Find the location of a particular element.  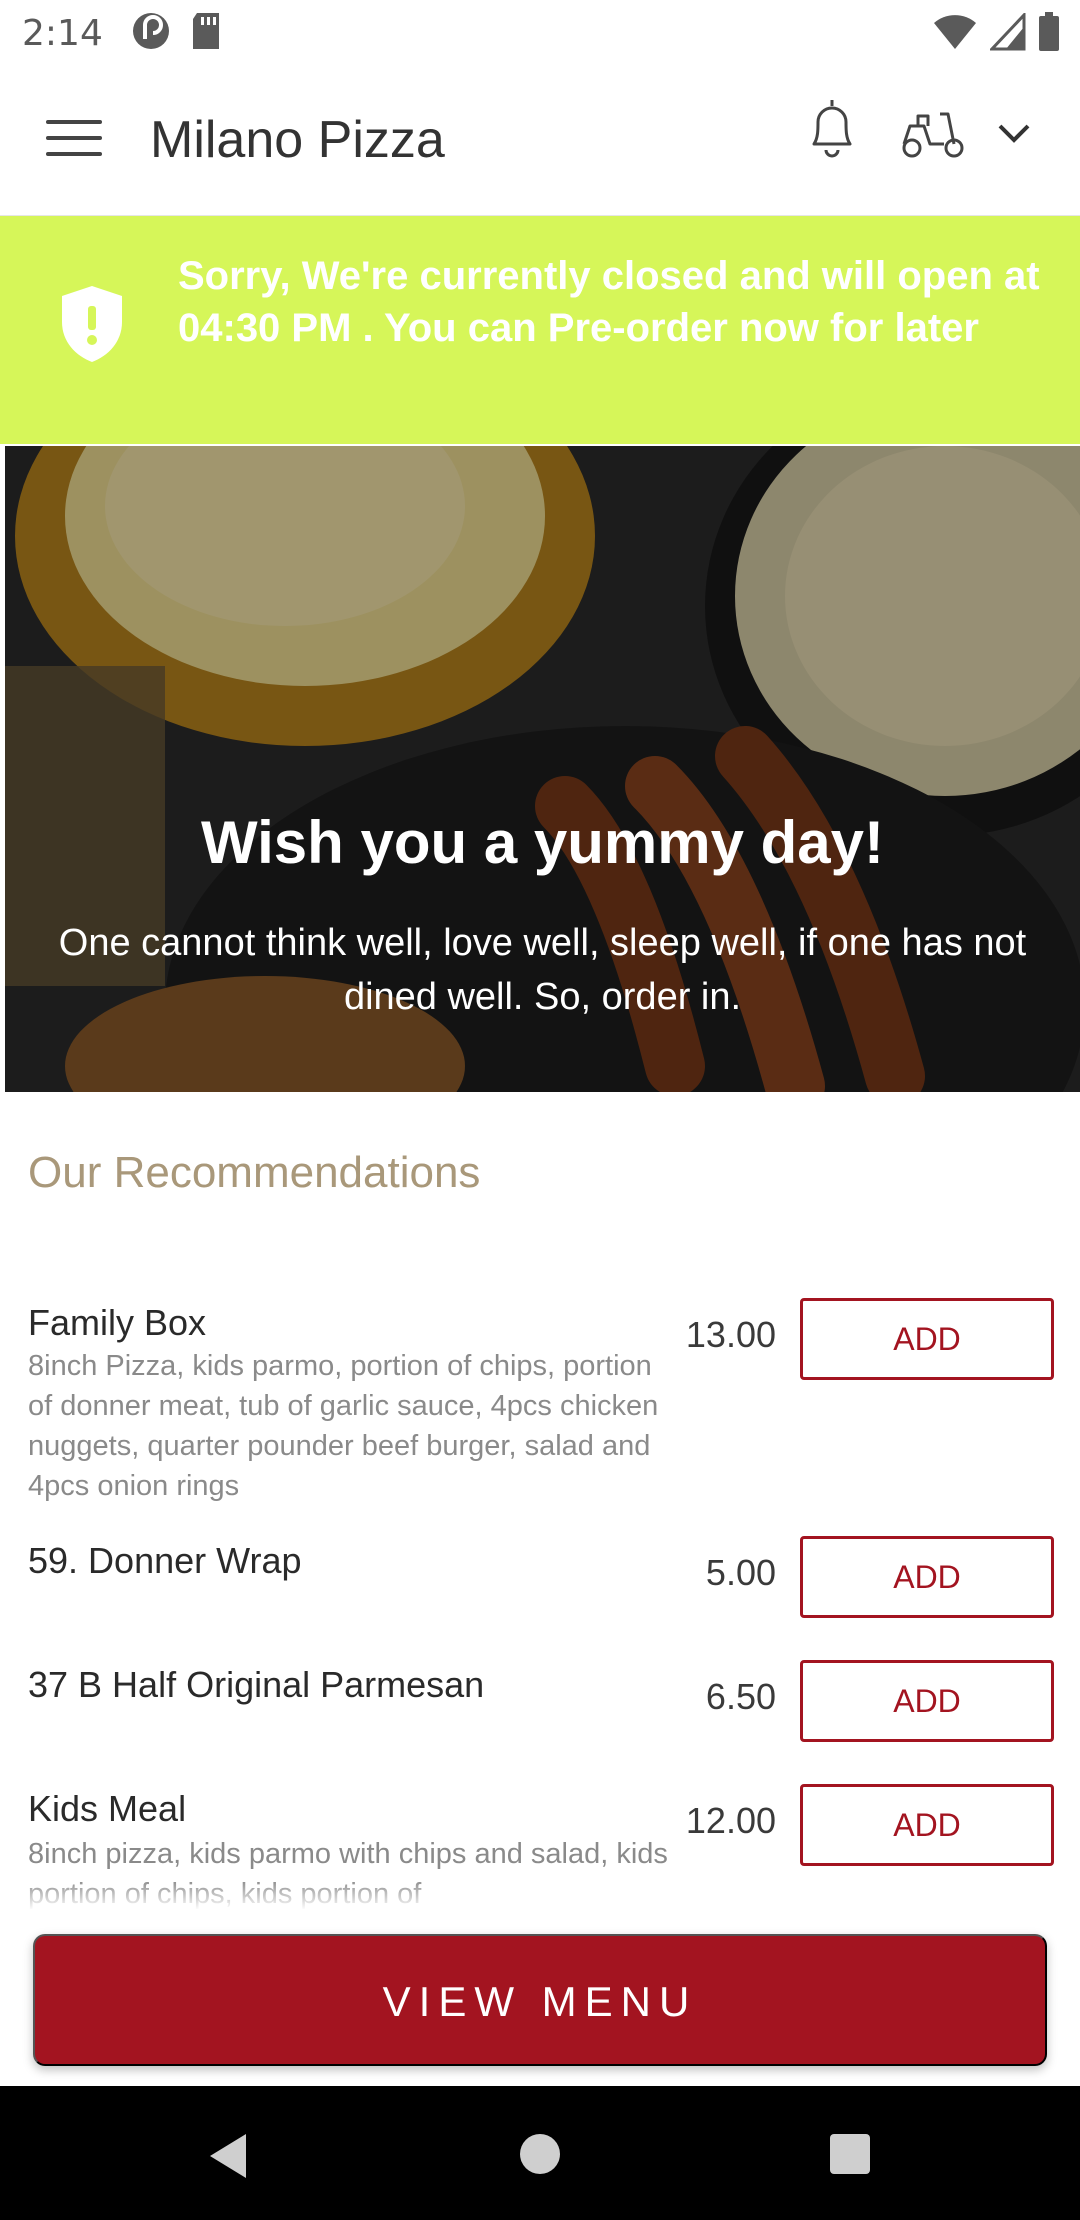

recommendations-heading: Our Recommendations is located at coordinates (254, 1172).